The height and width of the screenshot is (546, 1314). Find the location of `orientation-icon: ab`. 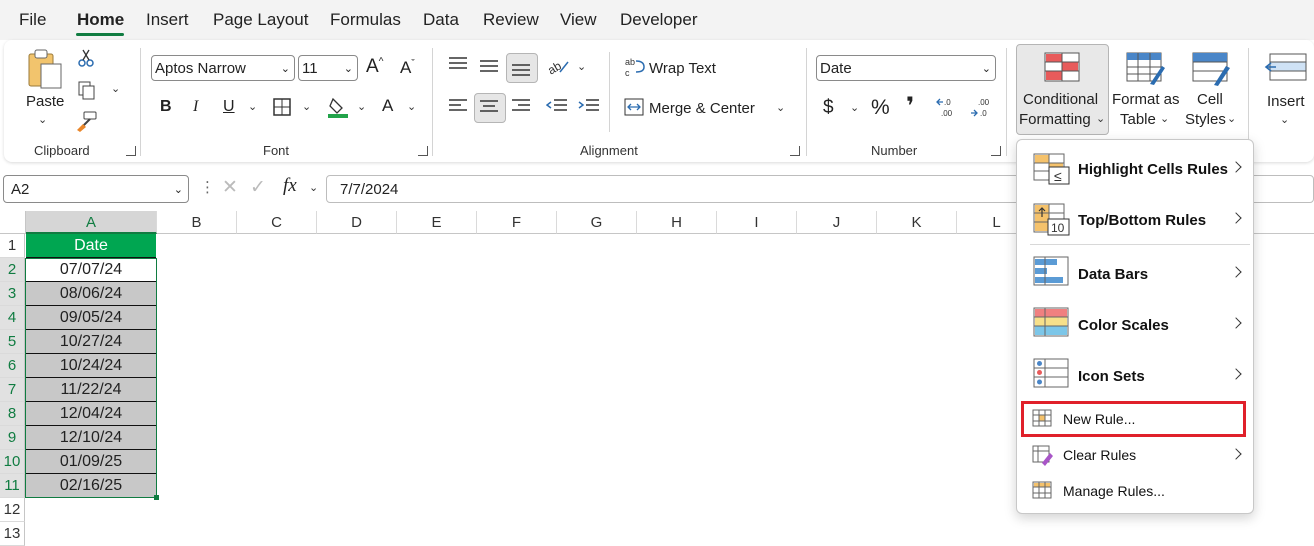

orientation-icon: ab is located at coordinates (558, 66).